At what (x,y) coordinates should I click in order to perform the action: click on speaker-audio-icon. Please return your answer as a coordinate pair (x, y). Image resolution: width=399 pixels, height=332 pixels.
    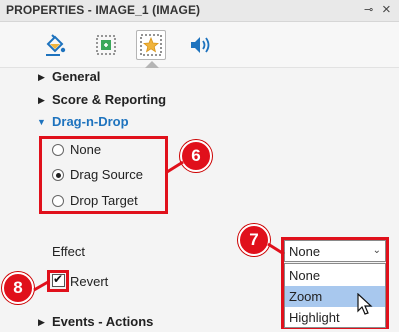
    Looking at the image, I should click on (200, 45).